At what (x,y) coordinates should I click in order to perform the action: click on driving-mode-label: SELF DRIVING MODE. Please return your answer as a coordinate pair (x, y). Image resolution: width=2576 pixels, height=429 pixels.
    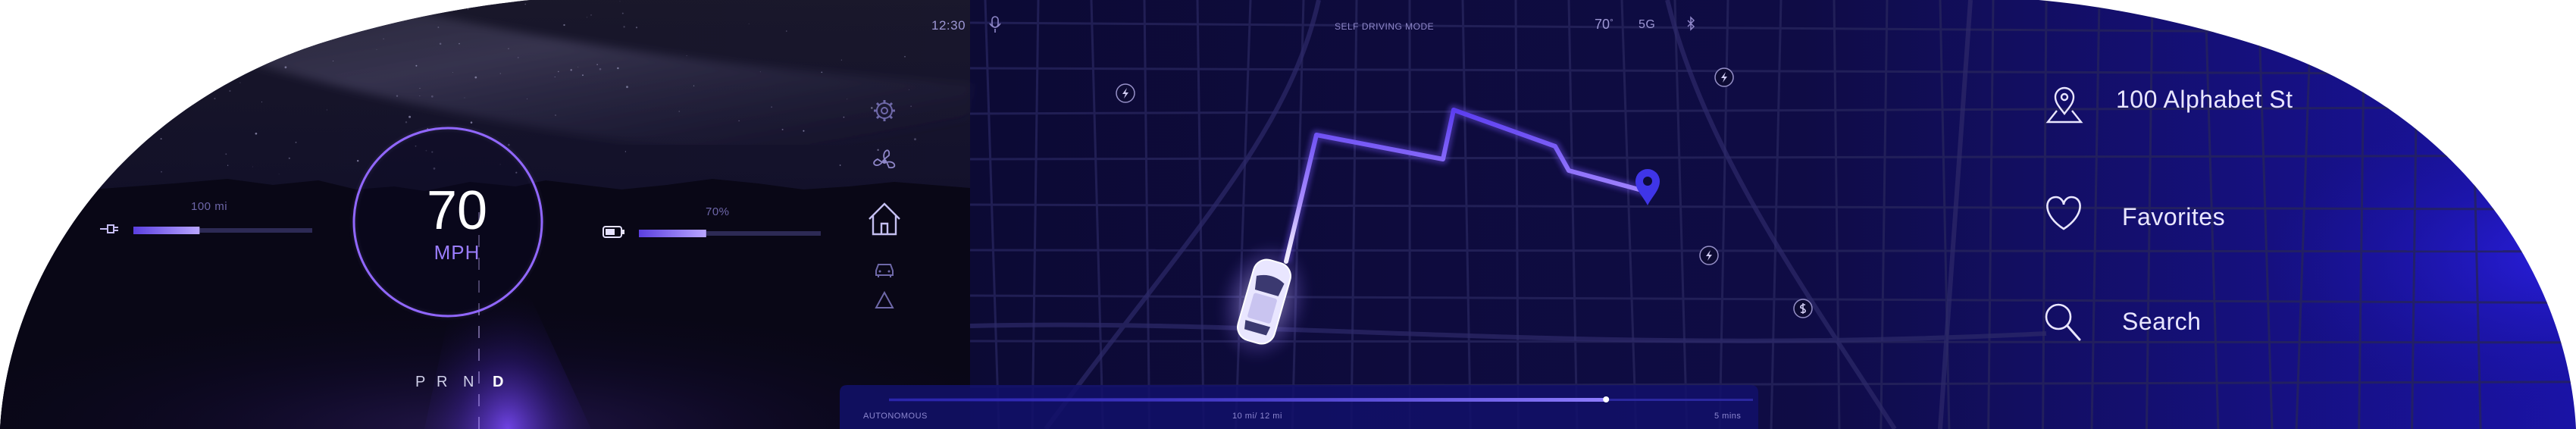
    Looking at the image, I should click on (1385, 26).